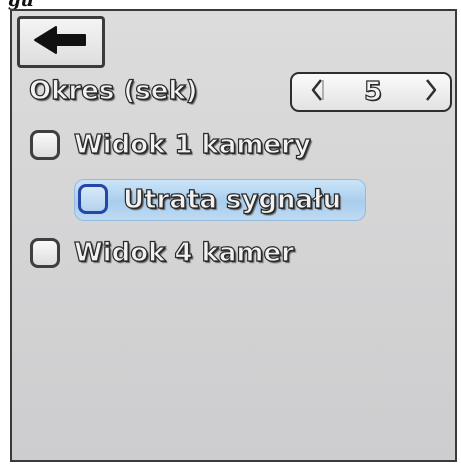 This screenshot has width=461, height=466. What do you see at coordinates (93, 199) in the screenshot?
I see `signal-loss-checkbox` at bounding box center [93, 199].